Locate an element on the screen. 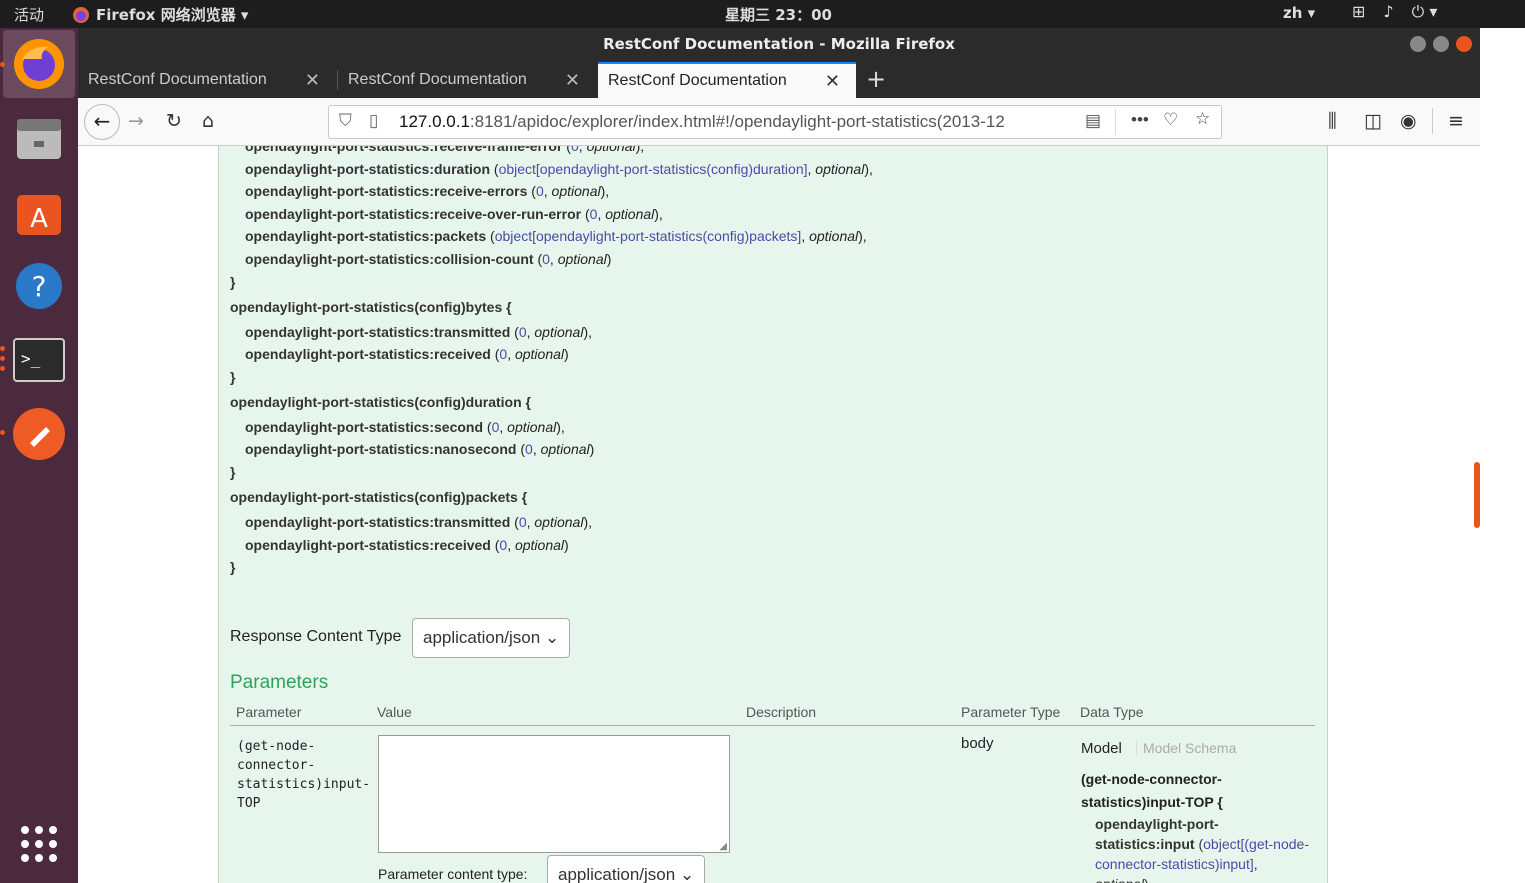 The width and height of the screenshot is (1525, 883). parameter-type: body is located at coordinates (977, 743).